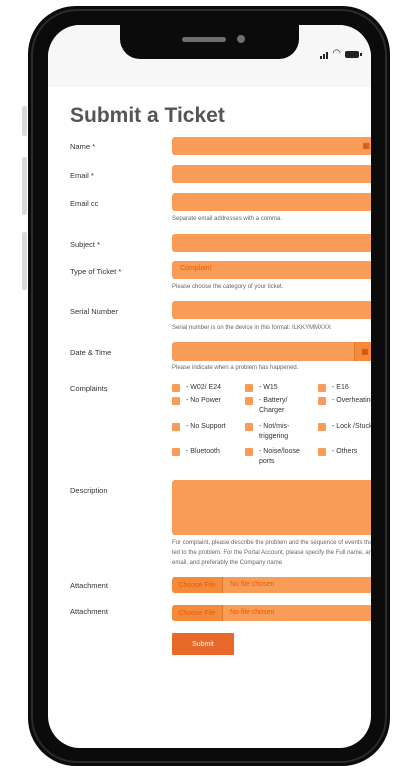 This screenshot has width=407, height=769. I want to click on email-cc-label: Email cc, so click(84, 203).